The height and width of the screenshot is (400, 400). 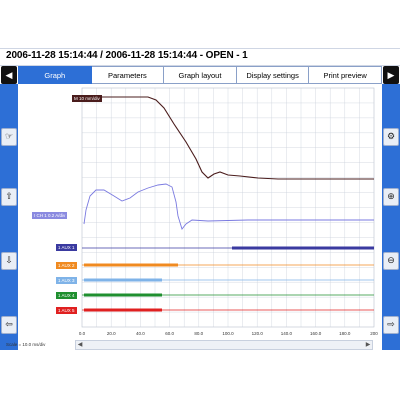 What do you see at coordinates (66, 310) in the screenshot?
I see `channel-label-aux5: 1 AUX 5` at bounding box center [66, 310].